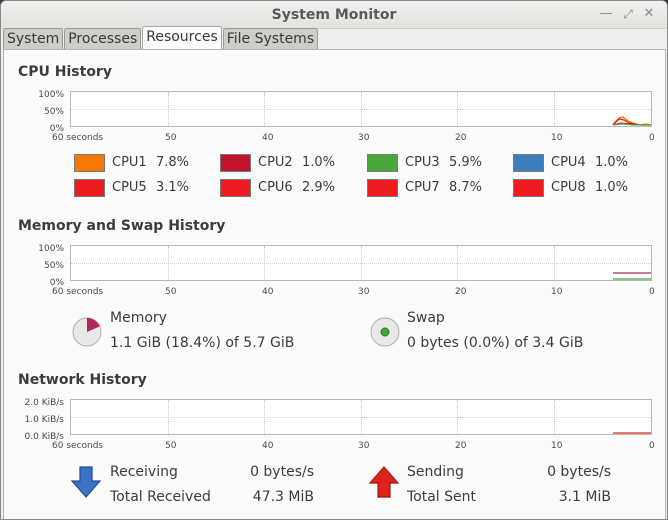 The width and height of the screenshot is (668, 520). What do you see at coordinates (86, 482) in the screenshot?
I see `receiving-arrow-icon` at bounding box center [86, 482].